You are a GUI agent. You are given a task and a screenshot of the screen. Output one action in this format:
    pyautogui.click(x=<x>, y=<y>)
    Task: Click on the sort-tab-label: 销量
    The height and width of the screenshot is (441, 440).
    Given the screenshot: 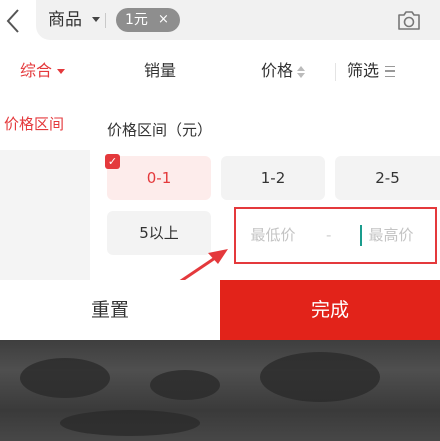 What is the action you would take?
    pyautogui.click(x=160, y=70)
    